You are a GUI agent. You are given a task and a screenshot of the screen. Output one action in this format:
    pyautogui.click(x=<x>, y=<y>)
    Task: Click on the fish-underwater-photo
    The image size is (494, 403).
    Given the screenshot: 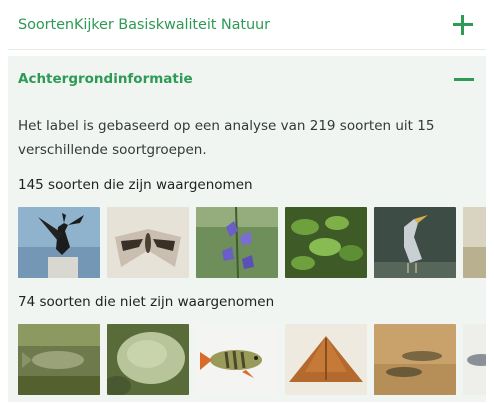 What is the action you would take?
    pyautogui.click(x=59, y=359)
    